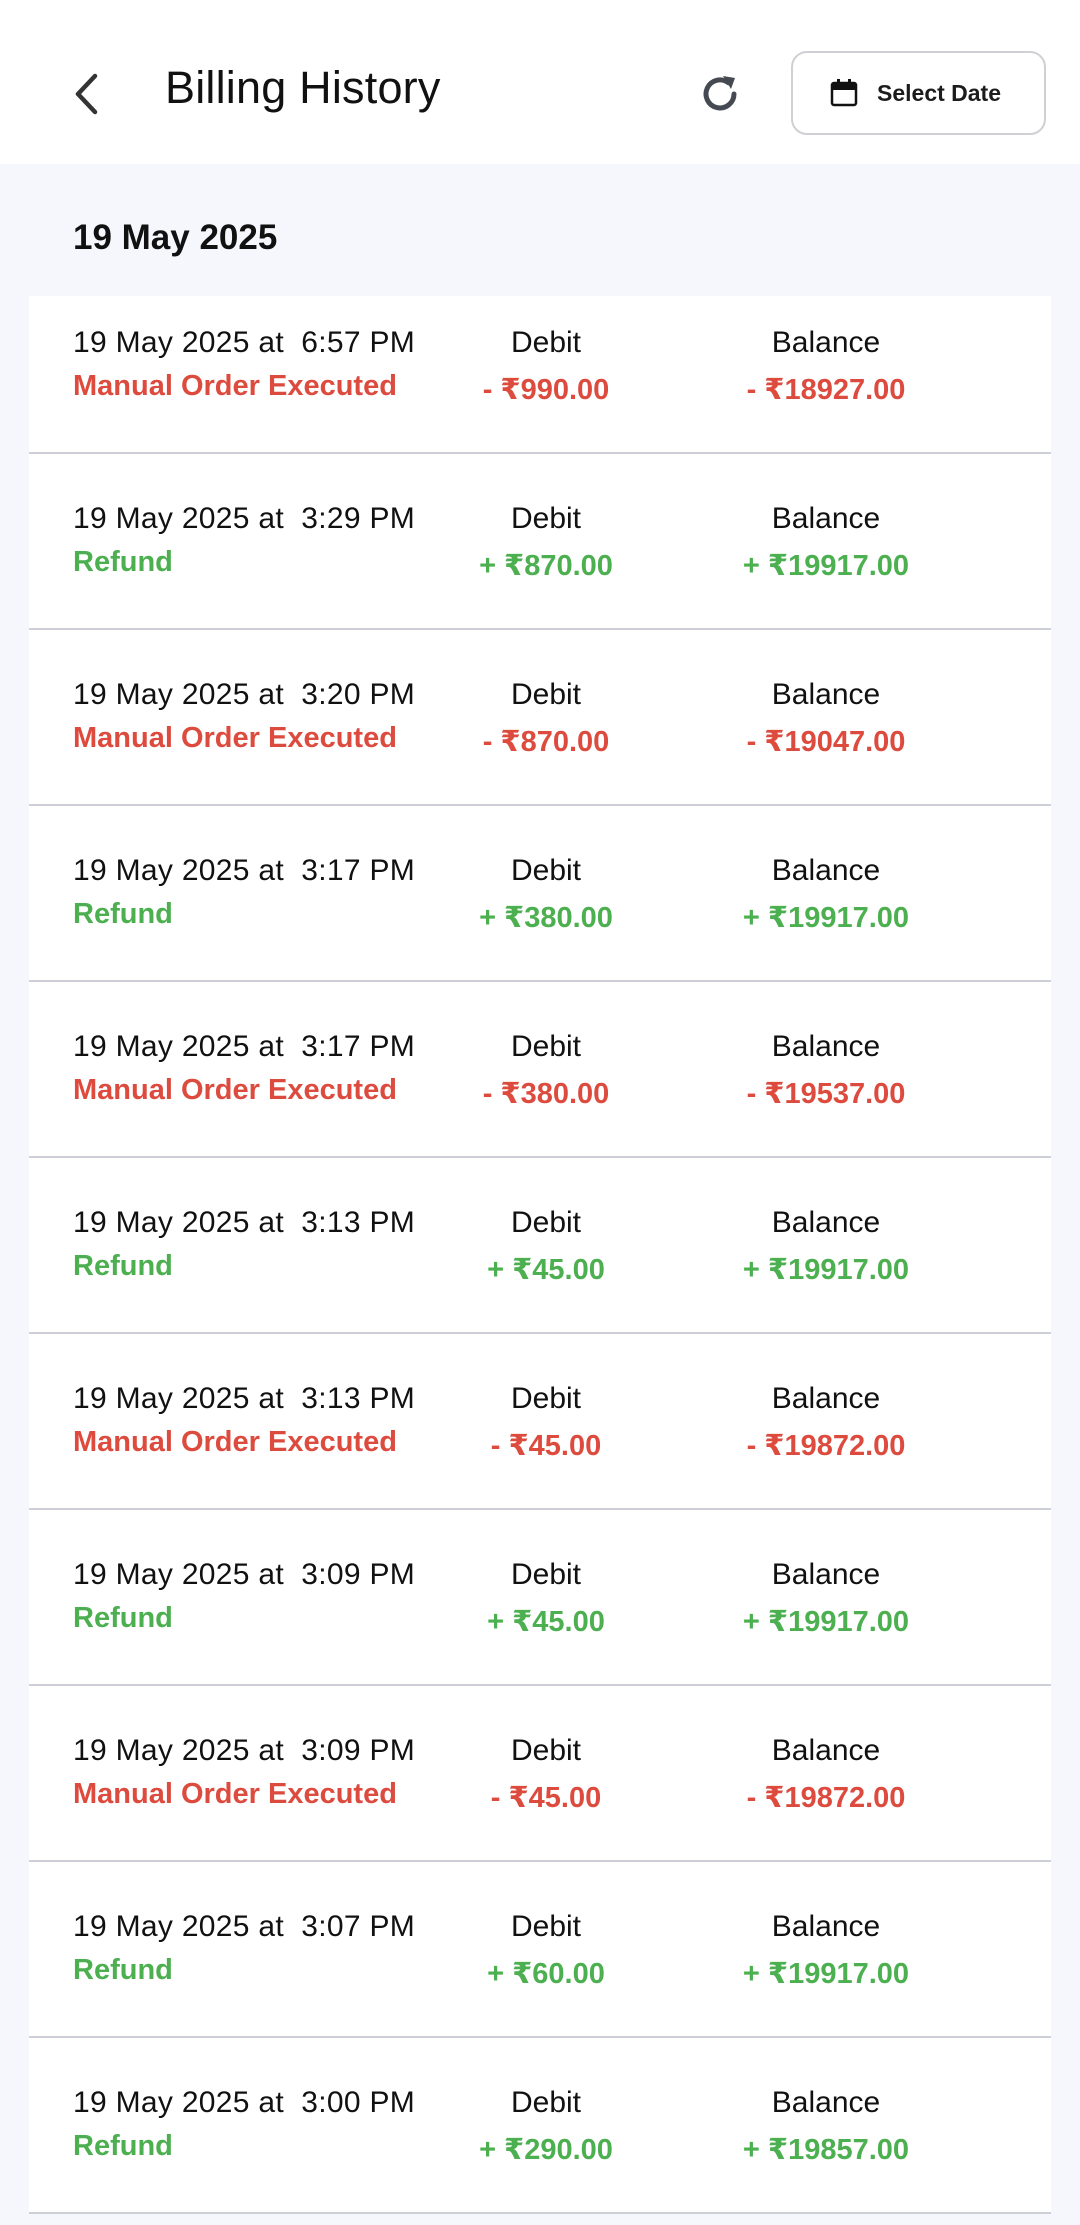 This screenshot has height=2225, width=1080. Describe the element at coordinates (546, 894) in the screenshot. I see `debit-column: Debit + ₹380.00` at that location.